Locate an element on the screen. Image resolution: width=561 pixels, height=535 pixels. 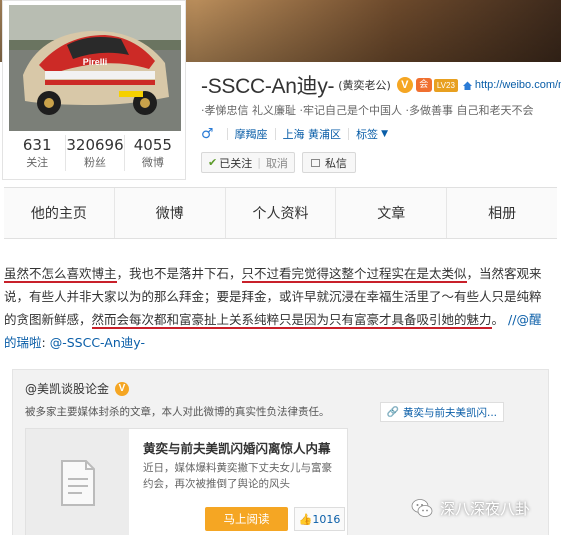
envelope-icon is located at coordinates (315, 162).